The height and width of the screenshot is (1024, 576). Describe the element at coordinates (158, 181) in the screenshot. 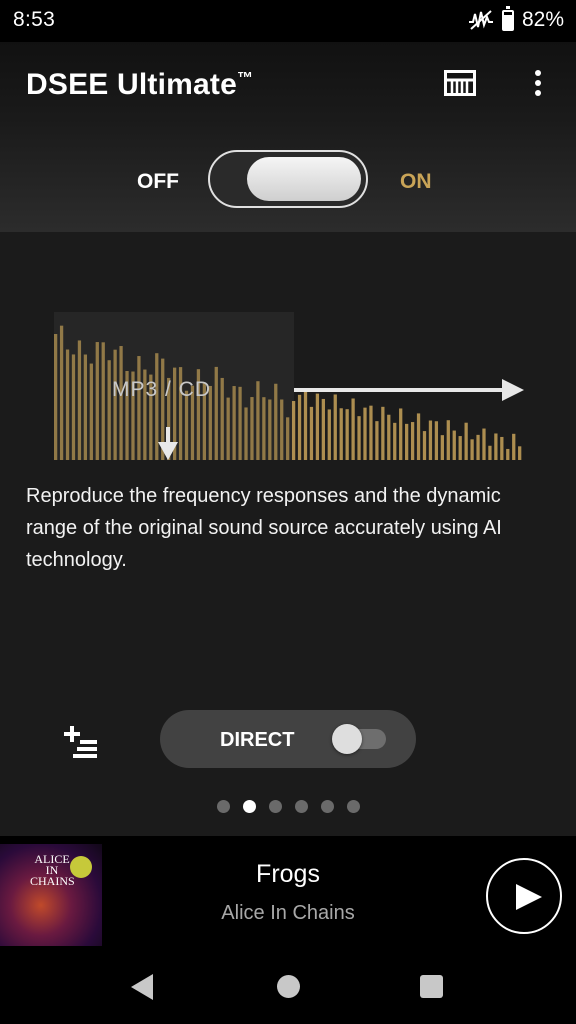

I see `switch-off-label: OFF` at that location.